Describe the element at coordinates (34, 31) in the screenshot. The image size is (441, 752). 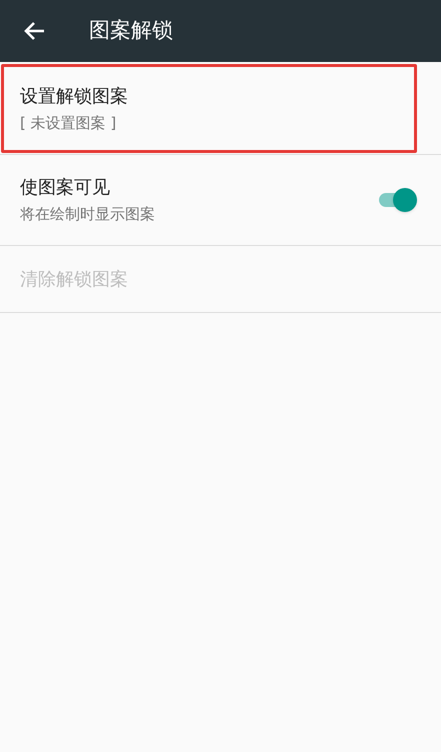
I see `back-arrow-icon` at that location.